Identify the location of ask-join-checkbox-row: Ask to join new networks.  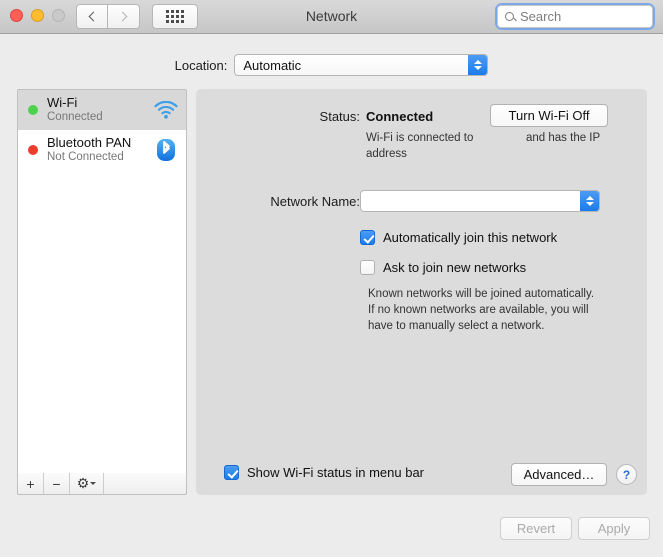
(443, 267).